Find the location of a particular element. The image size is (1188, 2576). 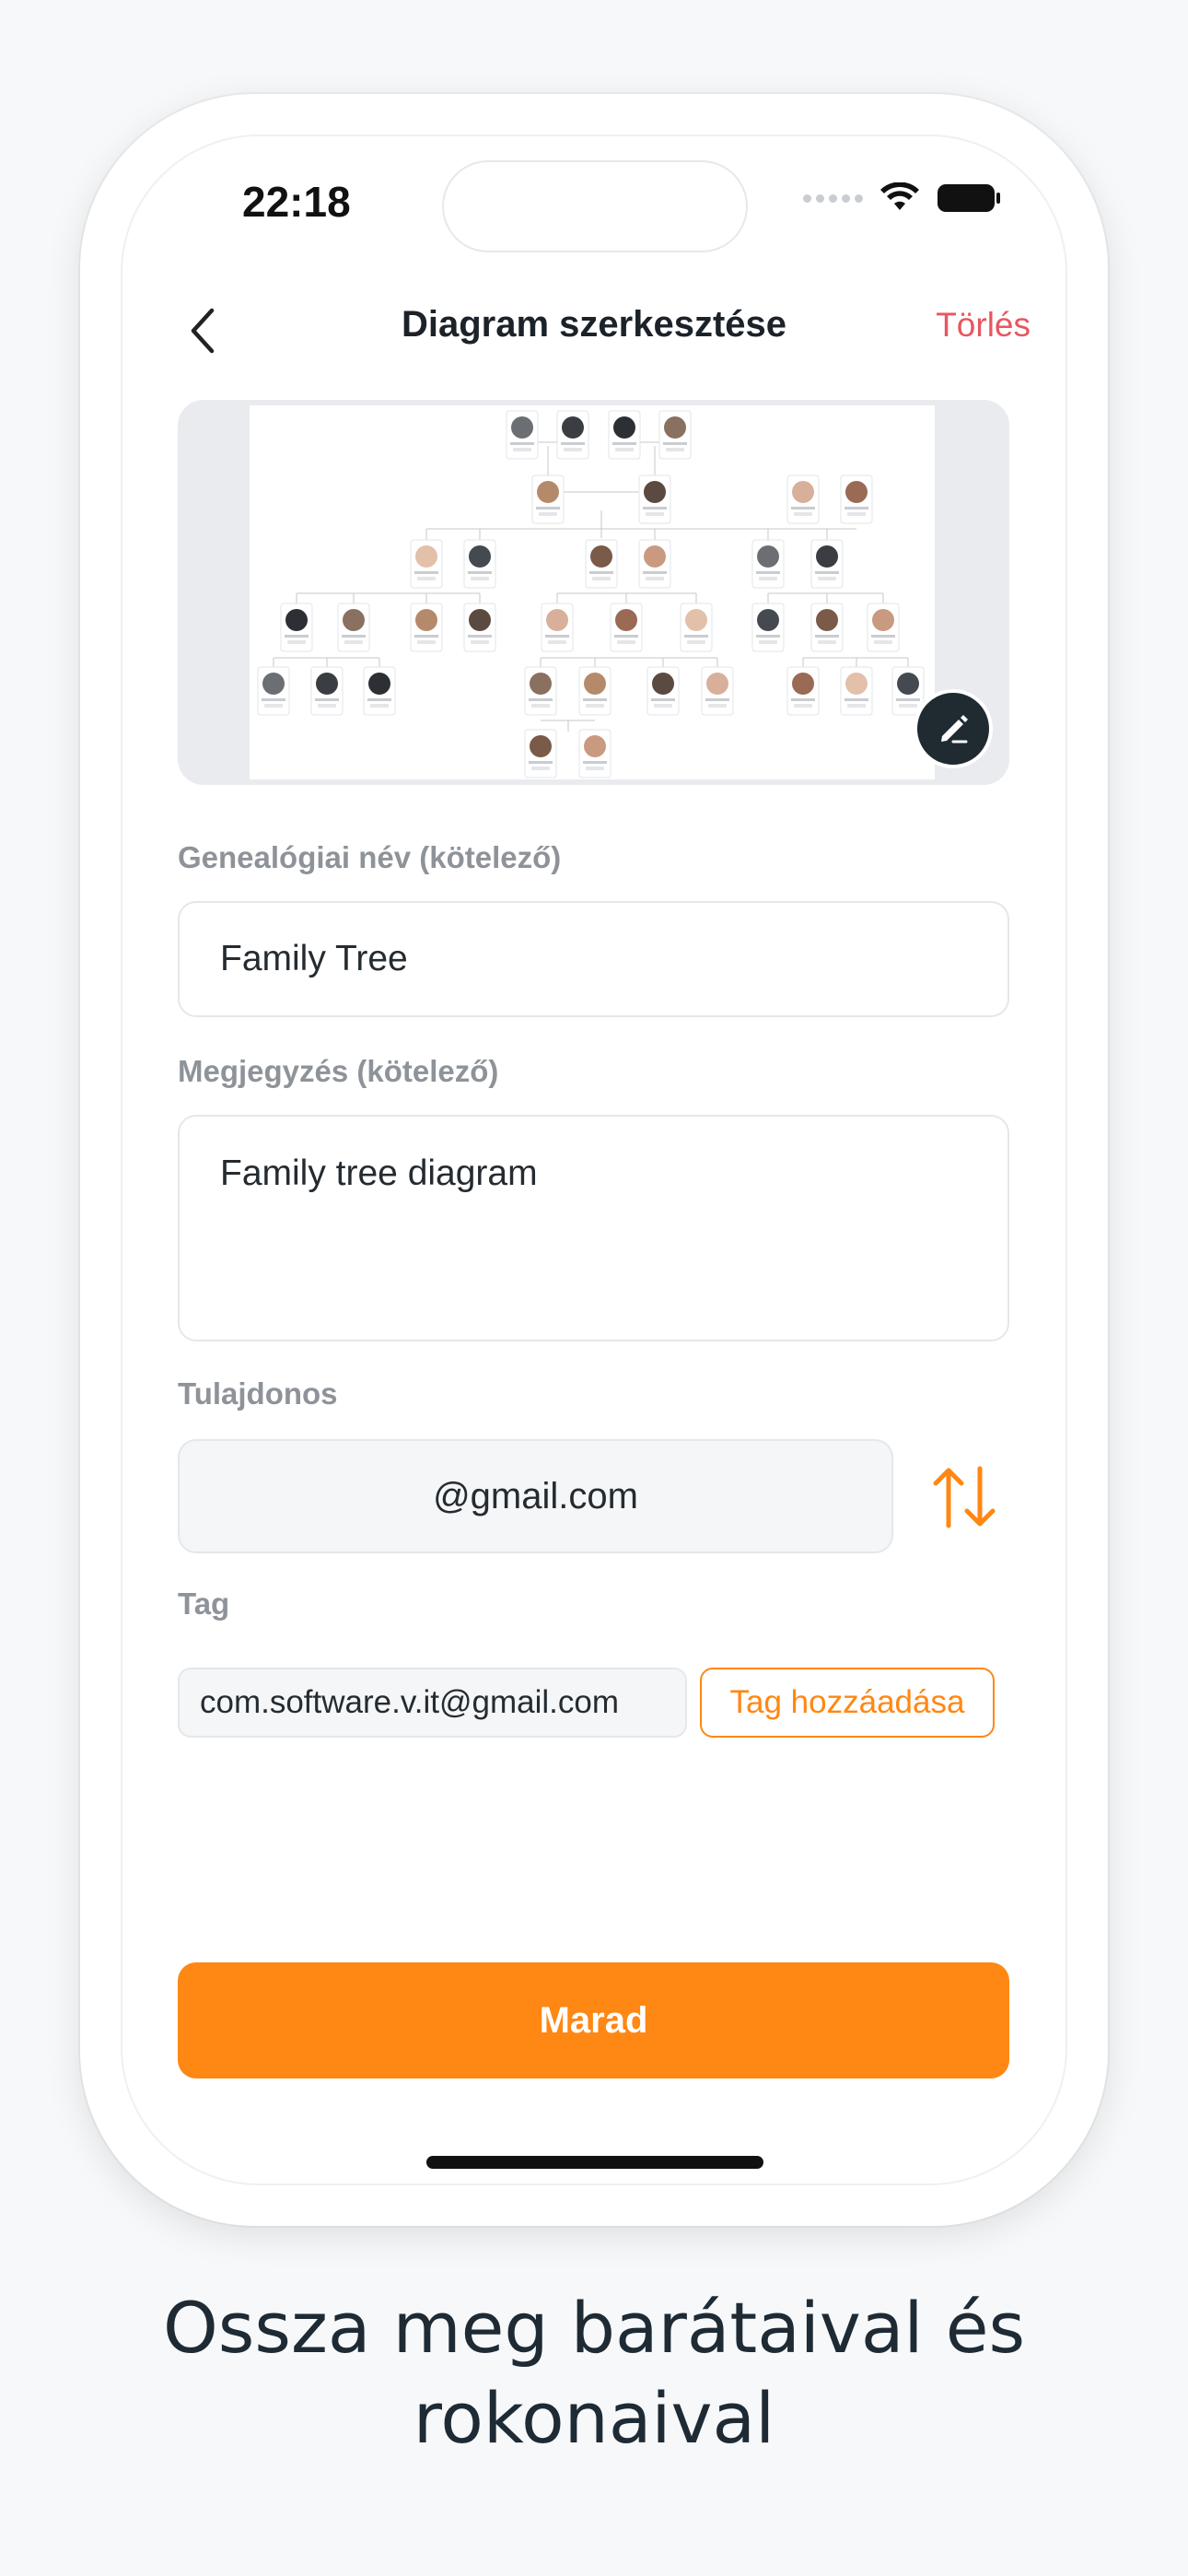

stay-button: Marad is located at coordinates (593, 2020).